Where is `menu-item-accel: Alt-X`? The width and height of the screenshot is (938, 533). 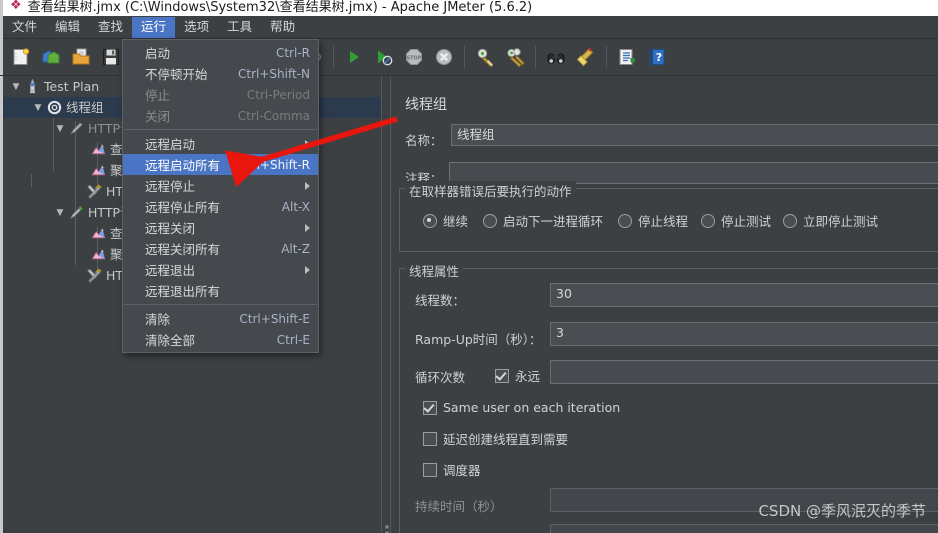 menu-item-accel: Alt-X is located at coordinates (295, 206).